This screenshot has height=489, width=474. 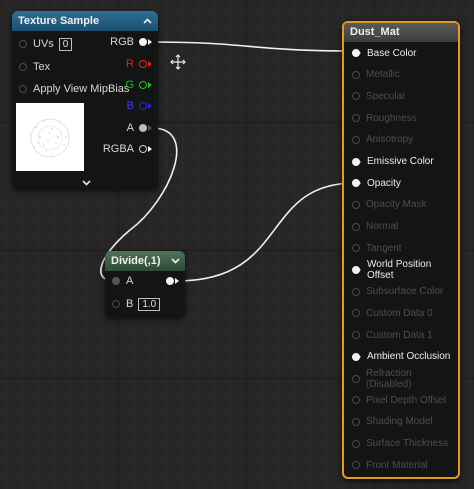 I want to click on g-output-pin, so click(x=143, y=85).